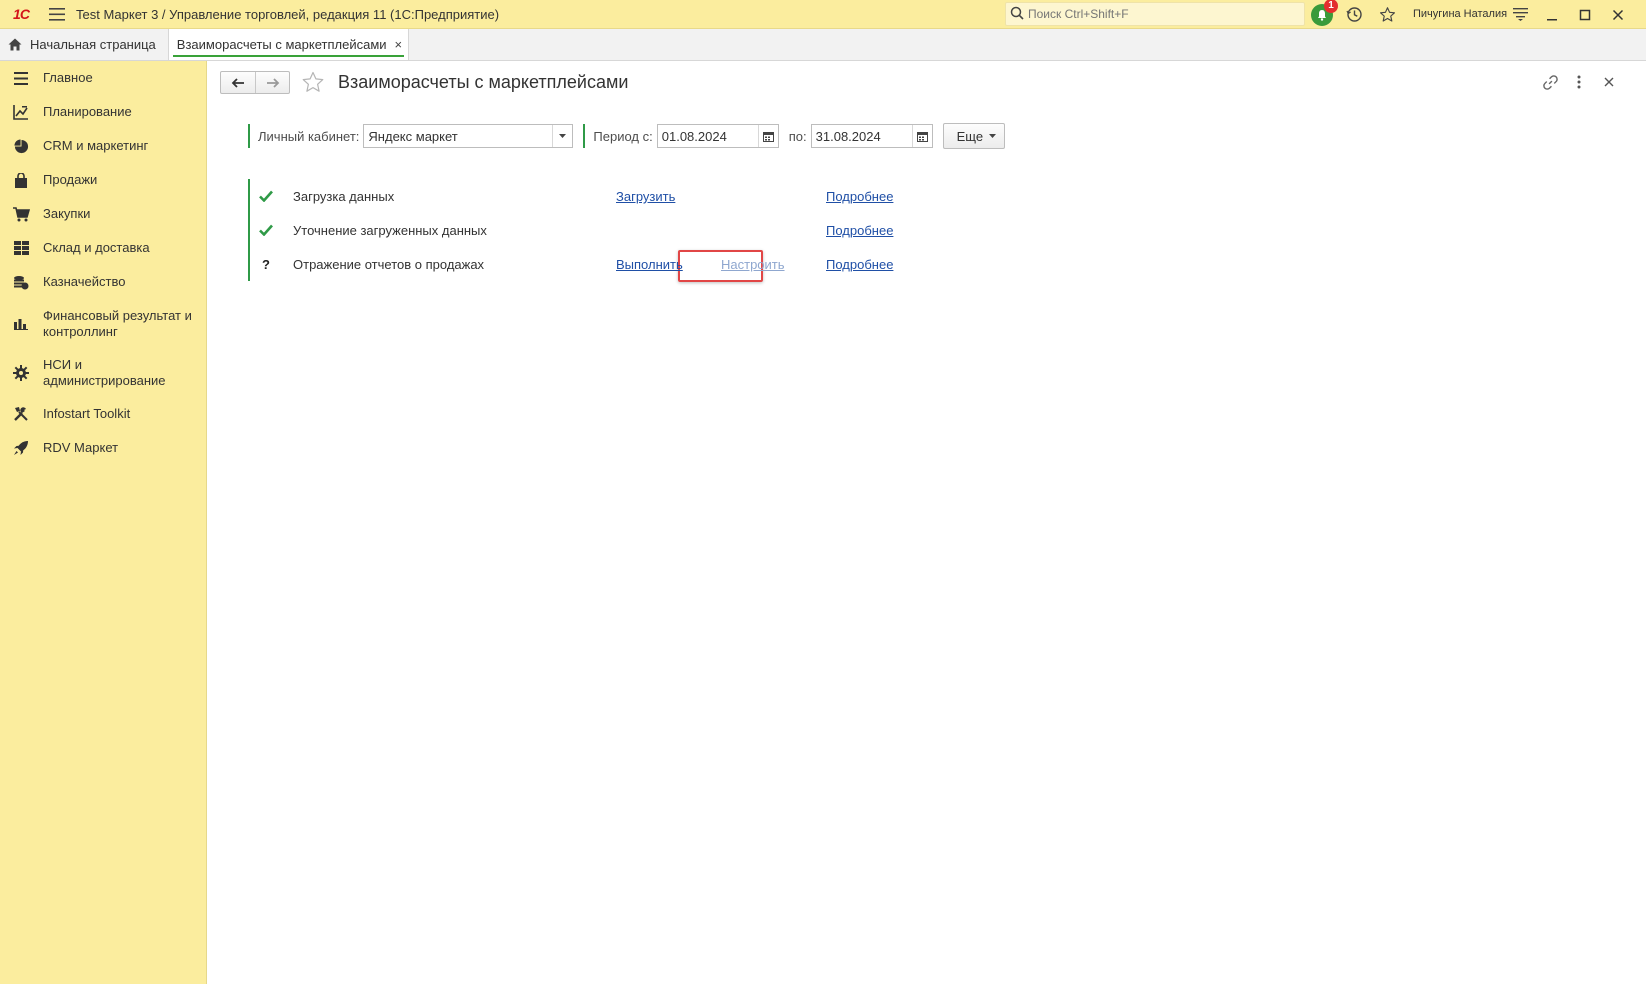 This screenshot has height=984, width=1646. Describe the element at coordinates (103, 448) in the screenshot. I see `sidebar-item-rdv-market: RDV Маркет` at that location.